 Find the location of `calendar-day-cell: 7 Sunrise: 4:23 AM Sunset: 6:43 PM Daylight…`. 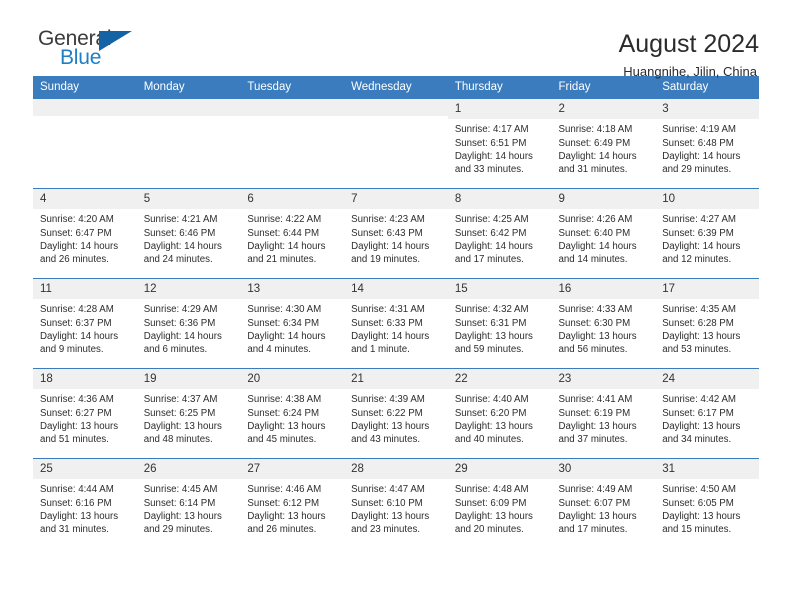

calendar-day-cell: 7 Sunrise: 4:23 AM Sunset: 6:43 PM Daylight… is located at coordinates (396, 233).